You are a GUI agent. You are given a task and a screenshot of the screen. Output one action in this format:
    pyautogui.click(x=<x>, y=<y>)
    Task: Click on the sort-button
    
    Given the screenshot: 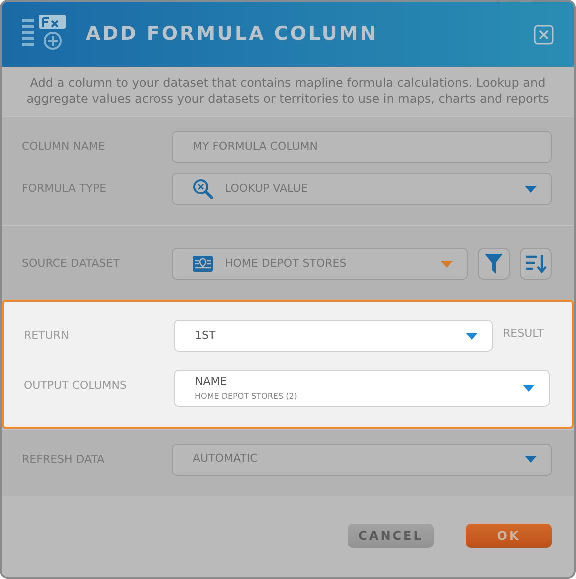 What is the action you would take?
    pyautogui.click(x=536, y=264)
    